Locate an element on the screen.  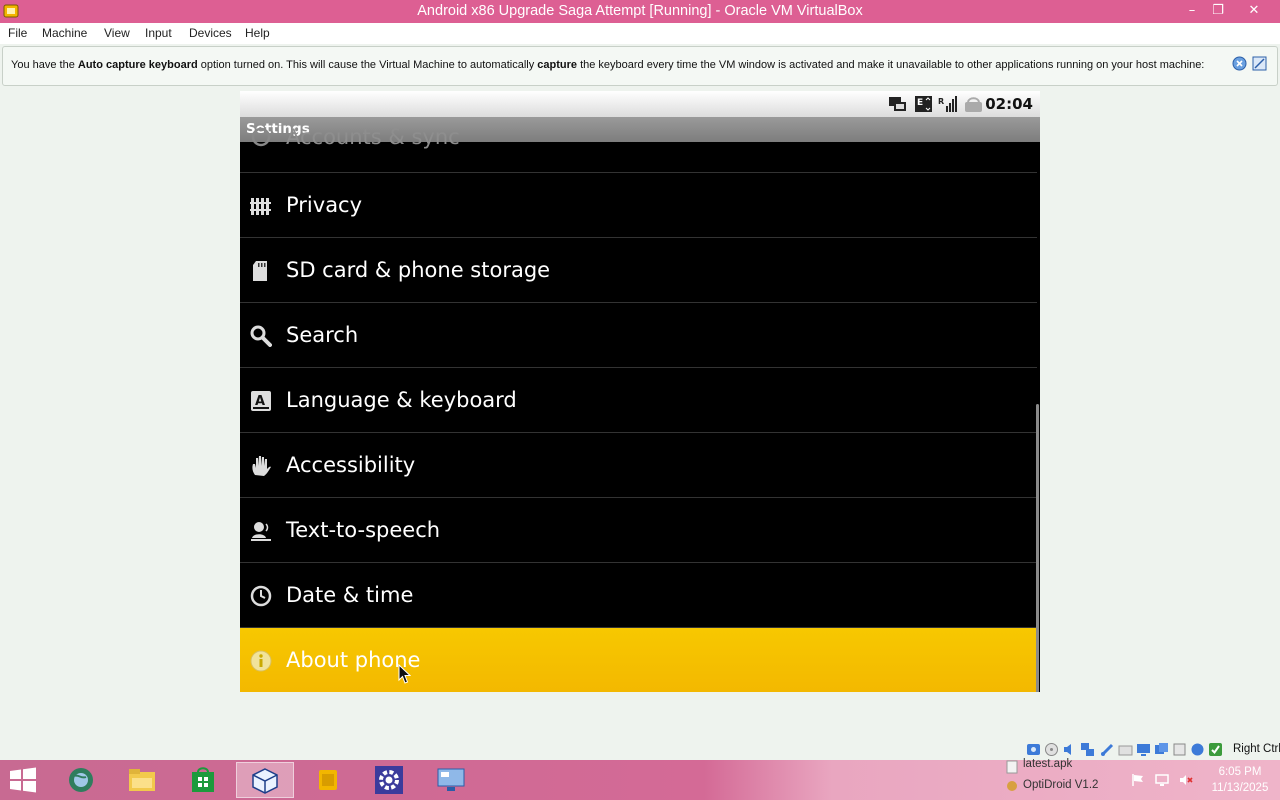
settings-item-label: Date & time is located at coordinates (350, 595).